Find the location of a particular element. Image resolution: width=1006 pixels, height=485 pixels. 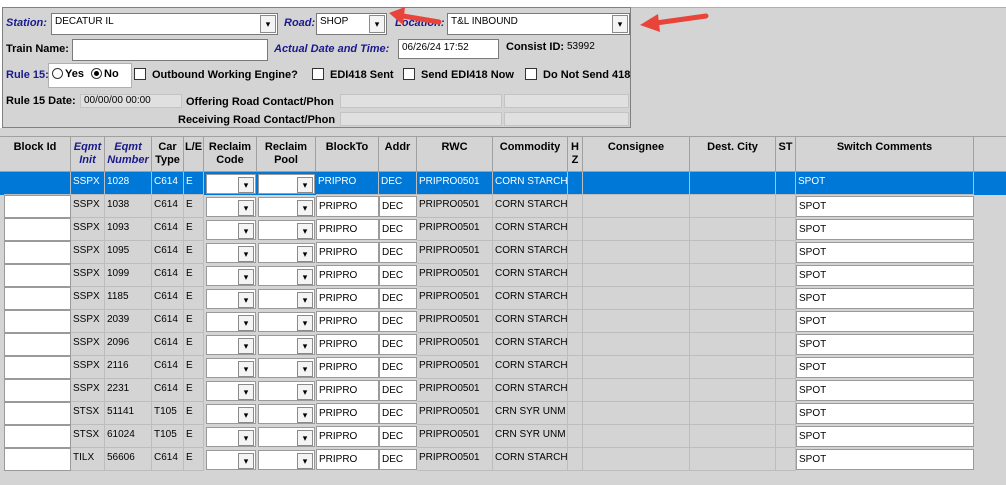

col-dest-city: Dest. City is located at coordinates (733, 155).